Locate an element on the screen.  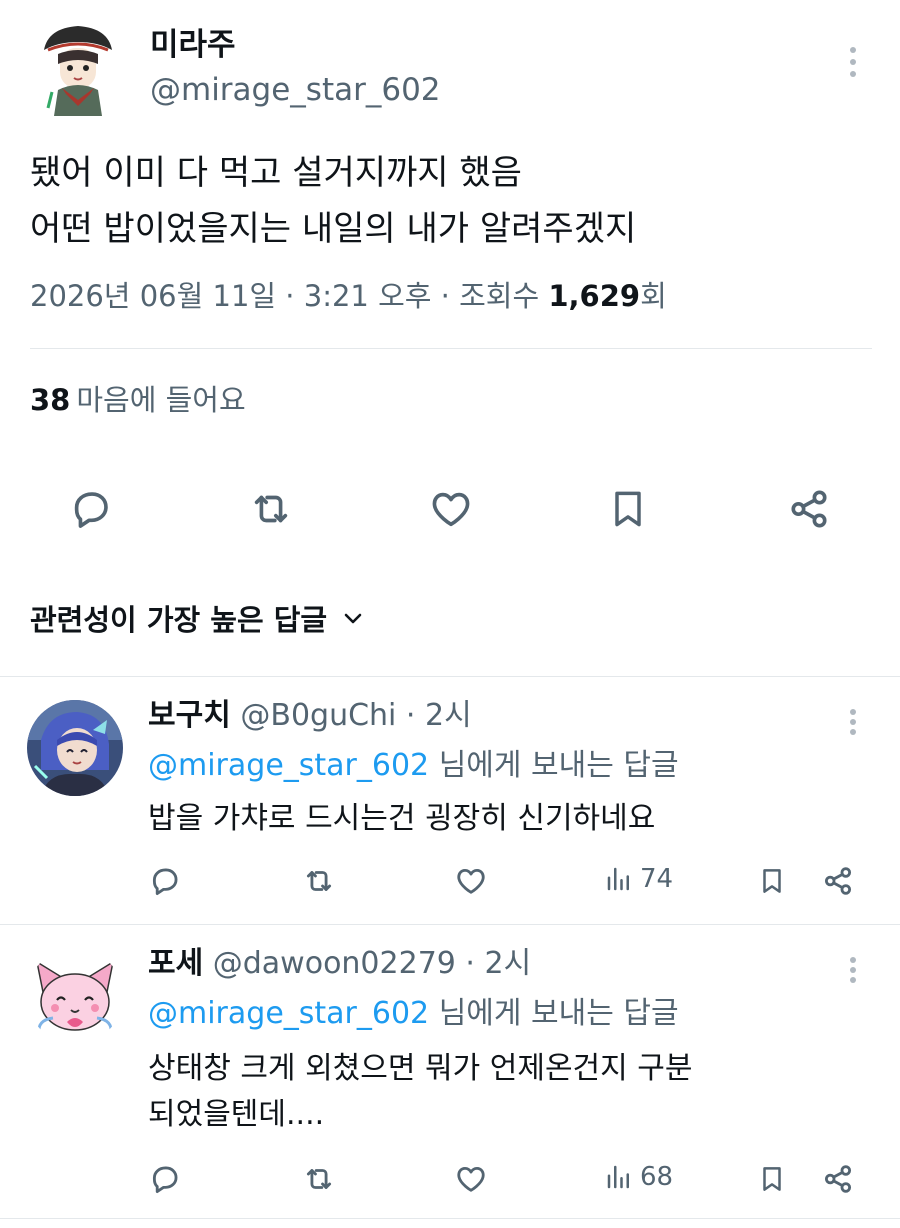
author-avatar is located at coordinates (78, 70).